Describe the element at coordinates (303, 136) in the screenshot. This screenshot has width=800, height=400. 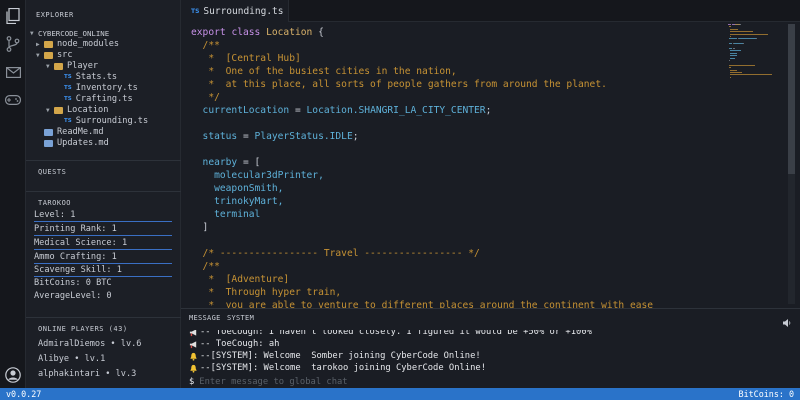
I see `code-token: PlayerStatus.IDLE` at that location.